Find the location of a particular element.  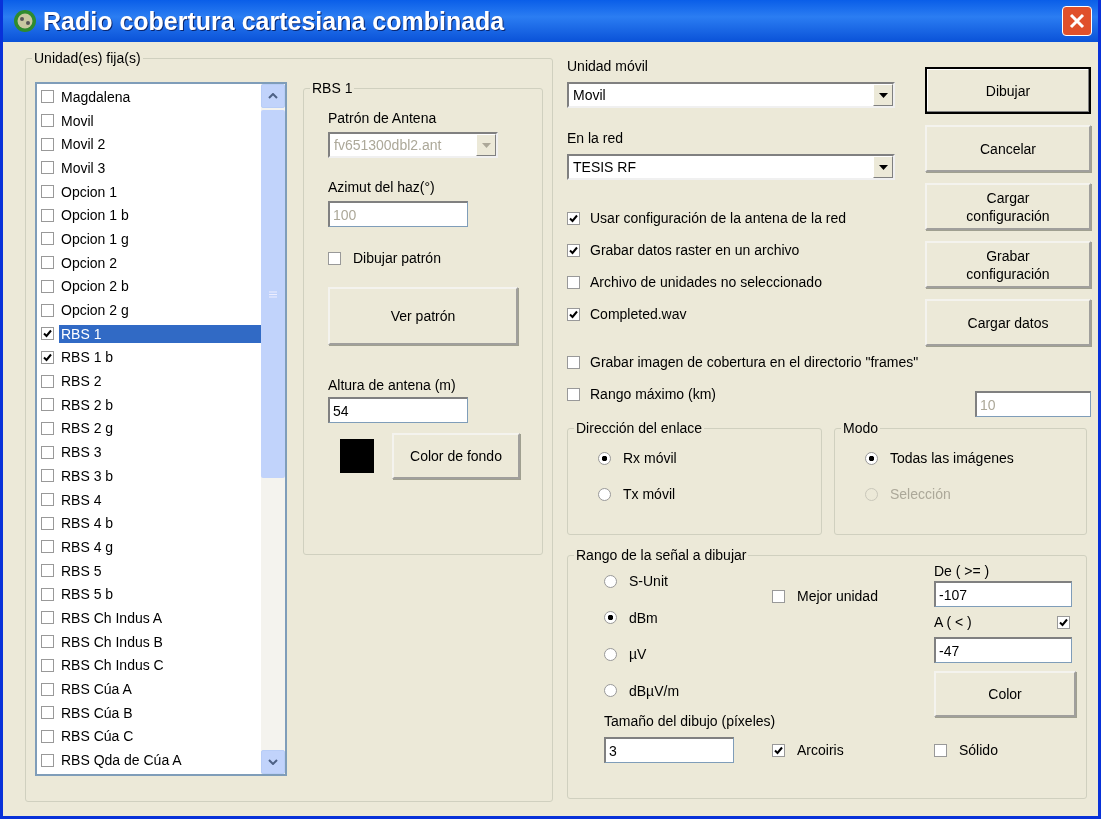

list-item: RBS 5 b is located at coordinates (87, 594).